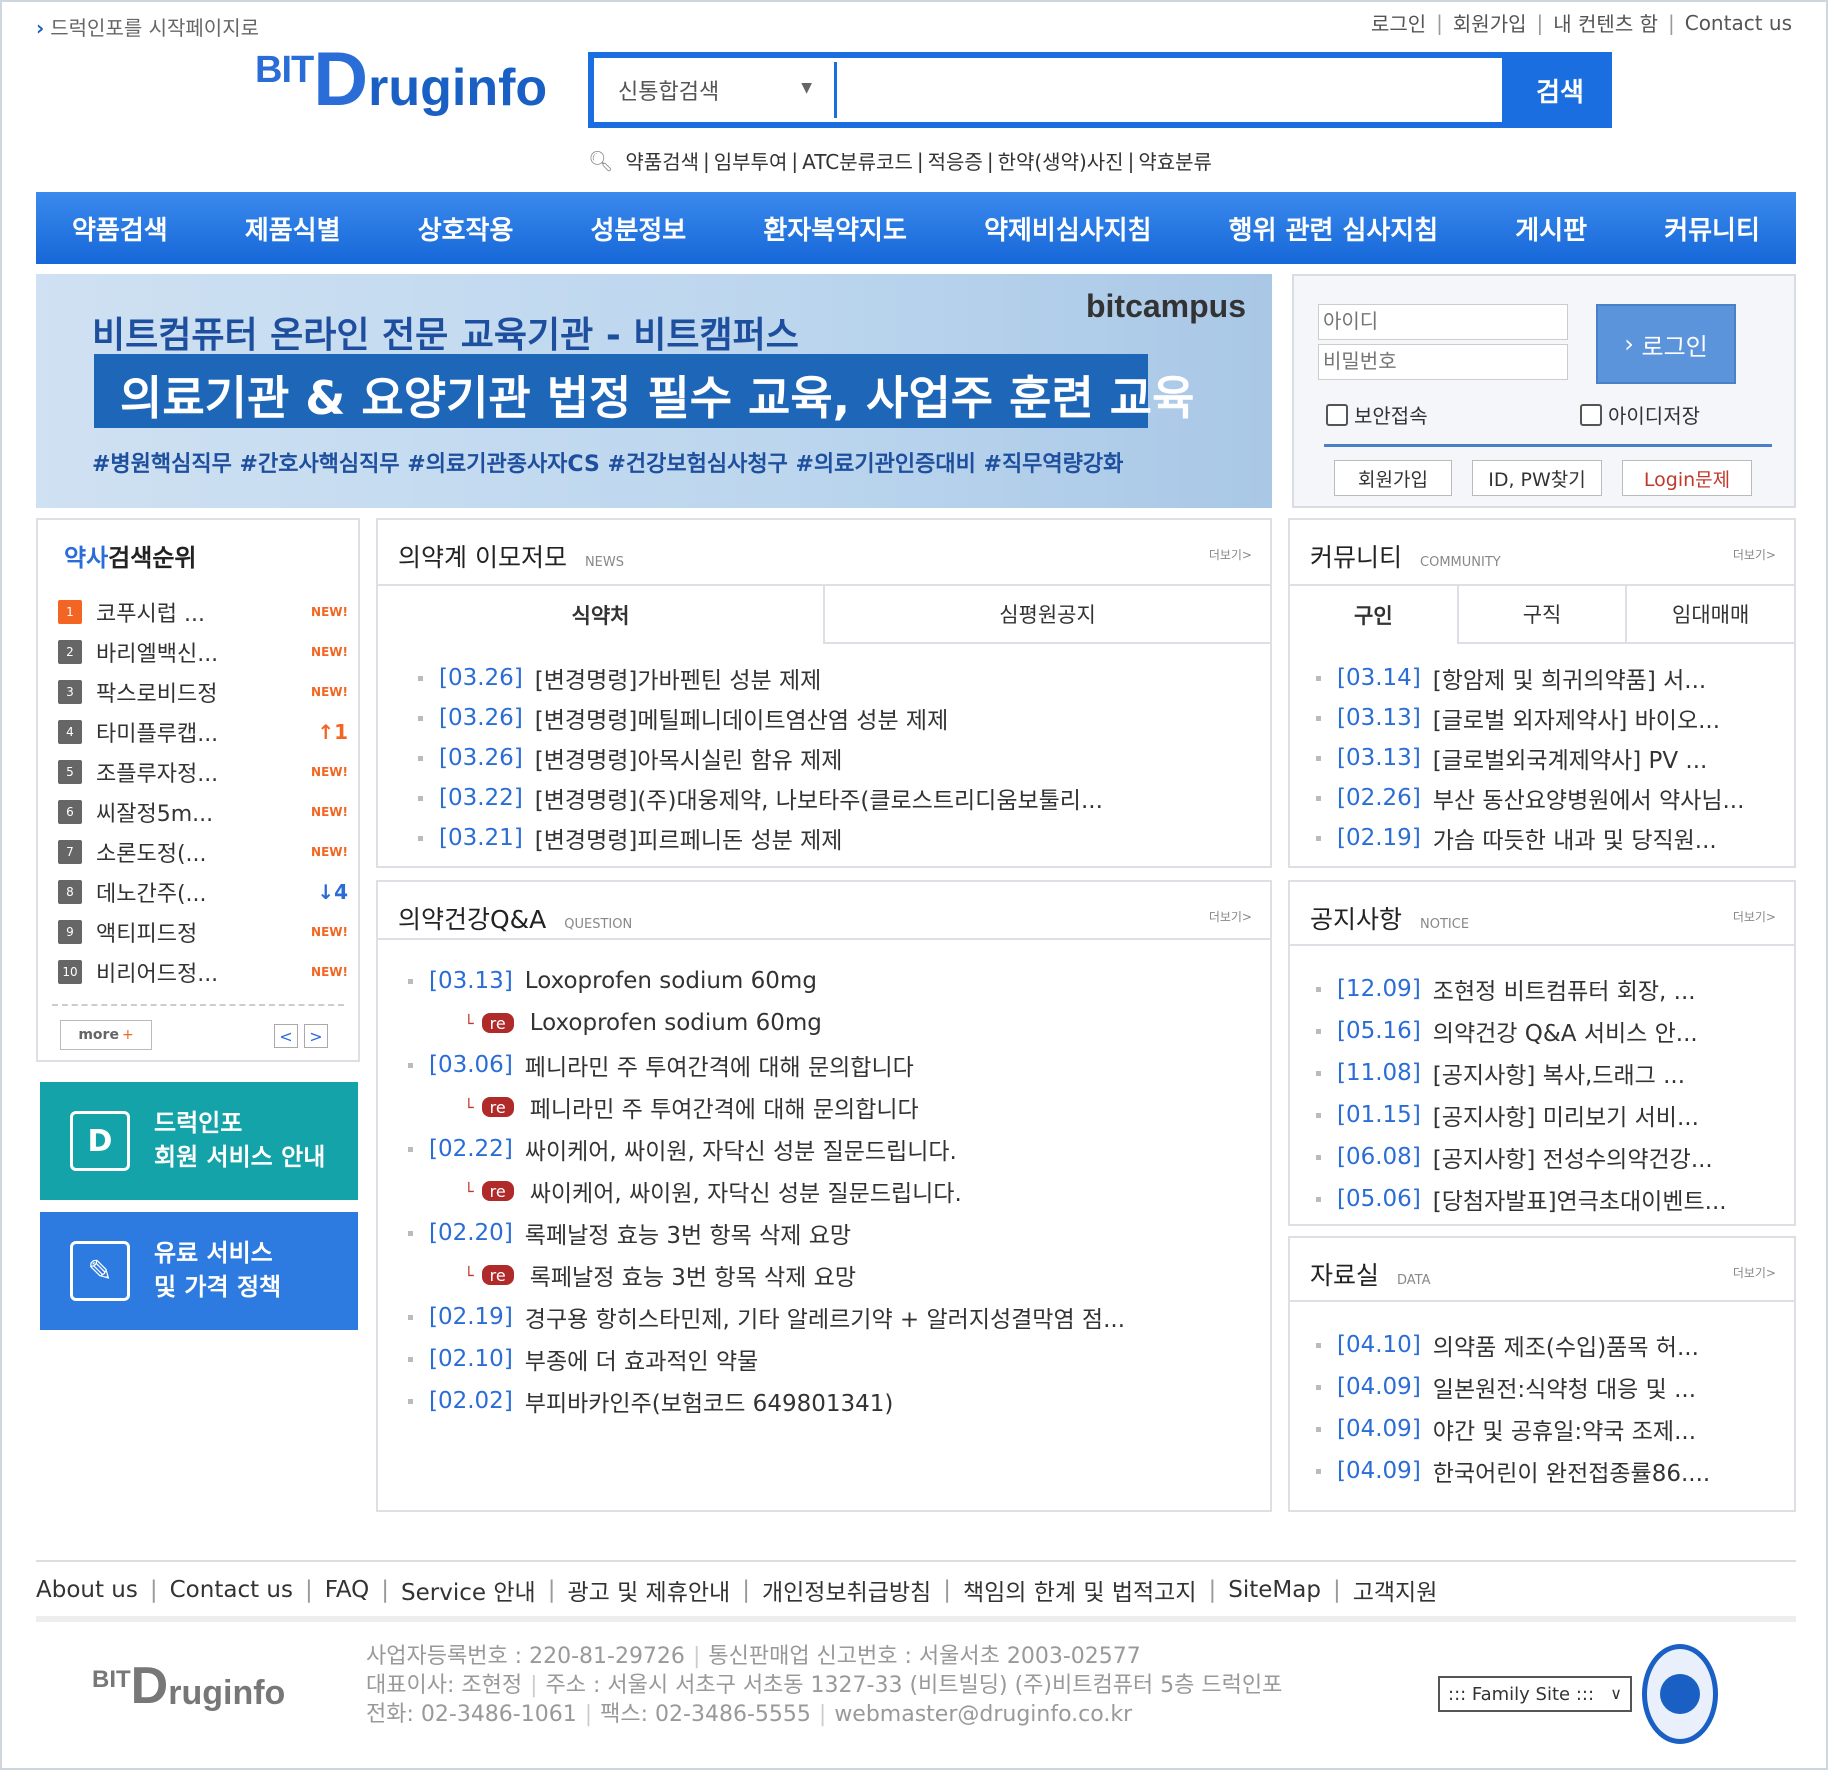 This screenshot has width=1828, height=1770. I want to click on quicklink-drug-search: 약품검색, so click(662, 160).